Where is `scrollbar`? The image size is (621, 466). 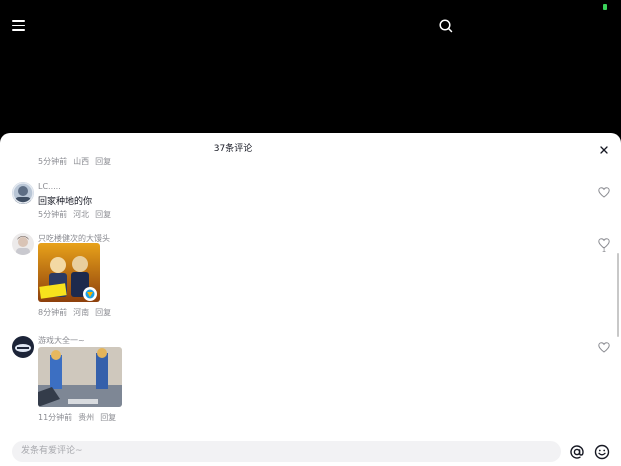 scrollbar is located at coordinates (618, 295).